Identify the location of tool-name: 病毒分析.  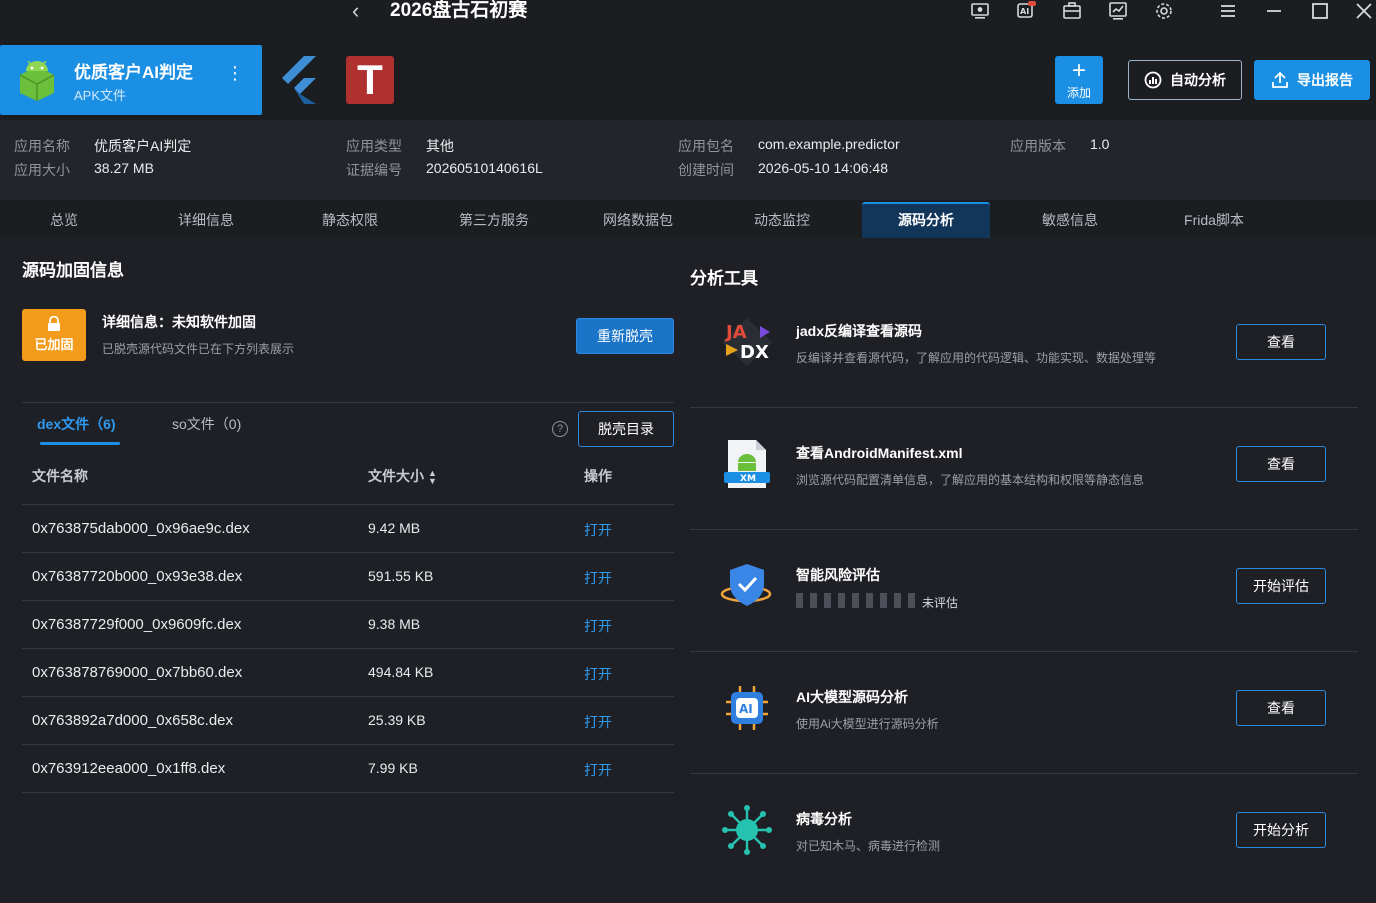
(824, 819).